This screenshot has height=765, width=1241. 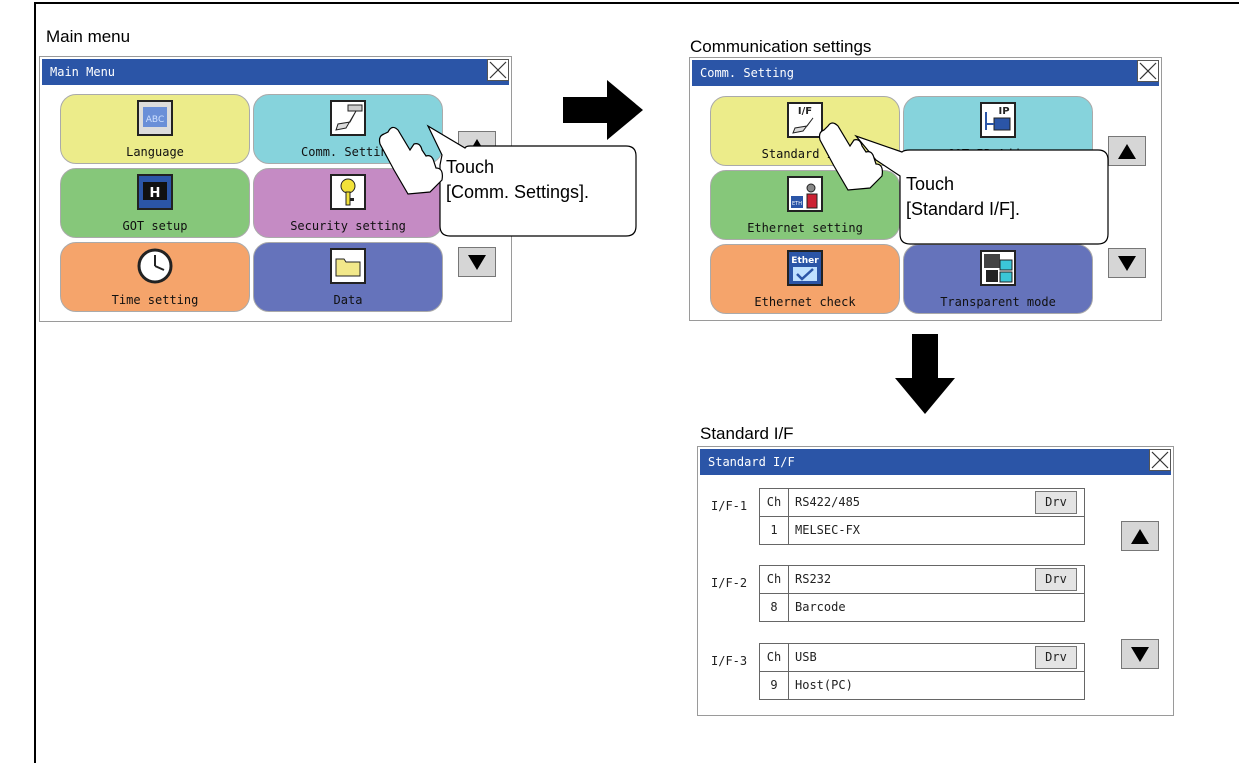 What do you see at coordinates (936, 530) in the screenshot?
I see `driver-field: MELSEC-FX` at bounding box center [936, 530].